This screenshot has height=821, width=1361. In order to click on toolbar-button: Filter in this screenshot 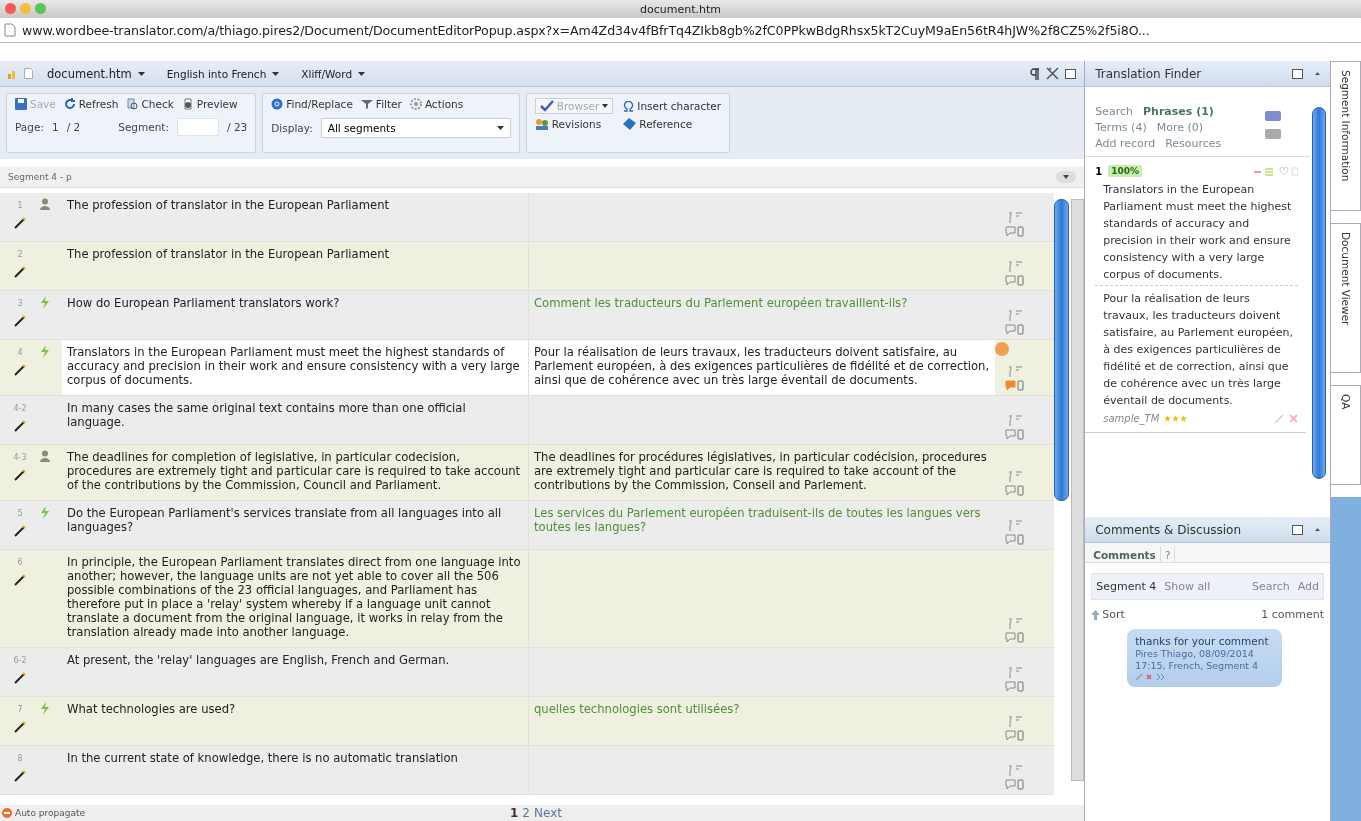, I will do `click(381, 104)`.